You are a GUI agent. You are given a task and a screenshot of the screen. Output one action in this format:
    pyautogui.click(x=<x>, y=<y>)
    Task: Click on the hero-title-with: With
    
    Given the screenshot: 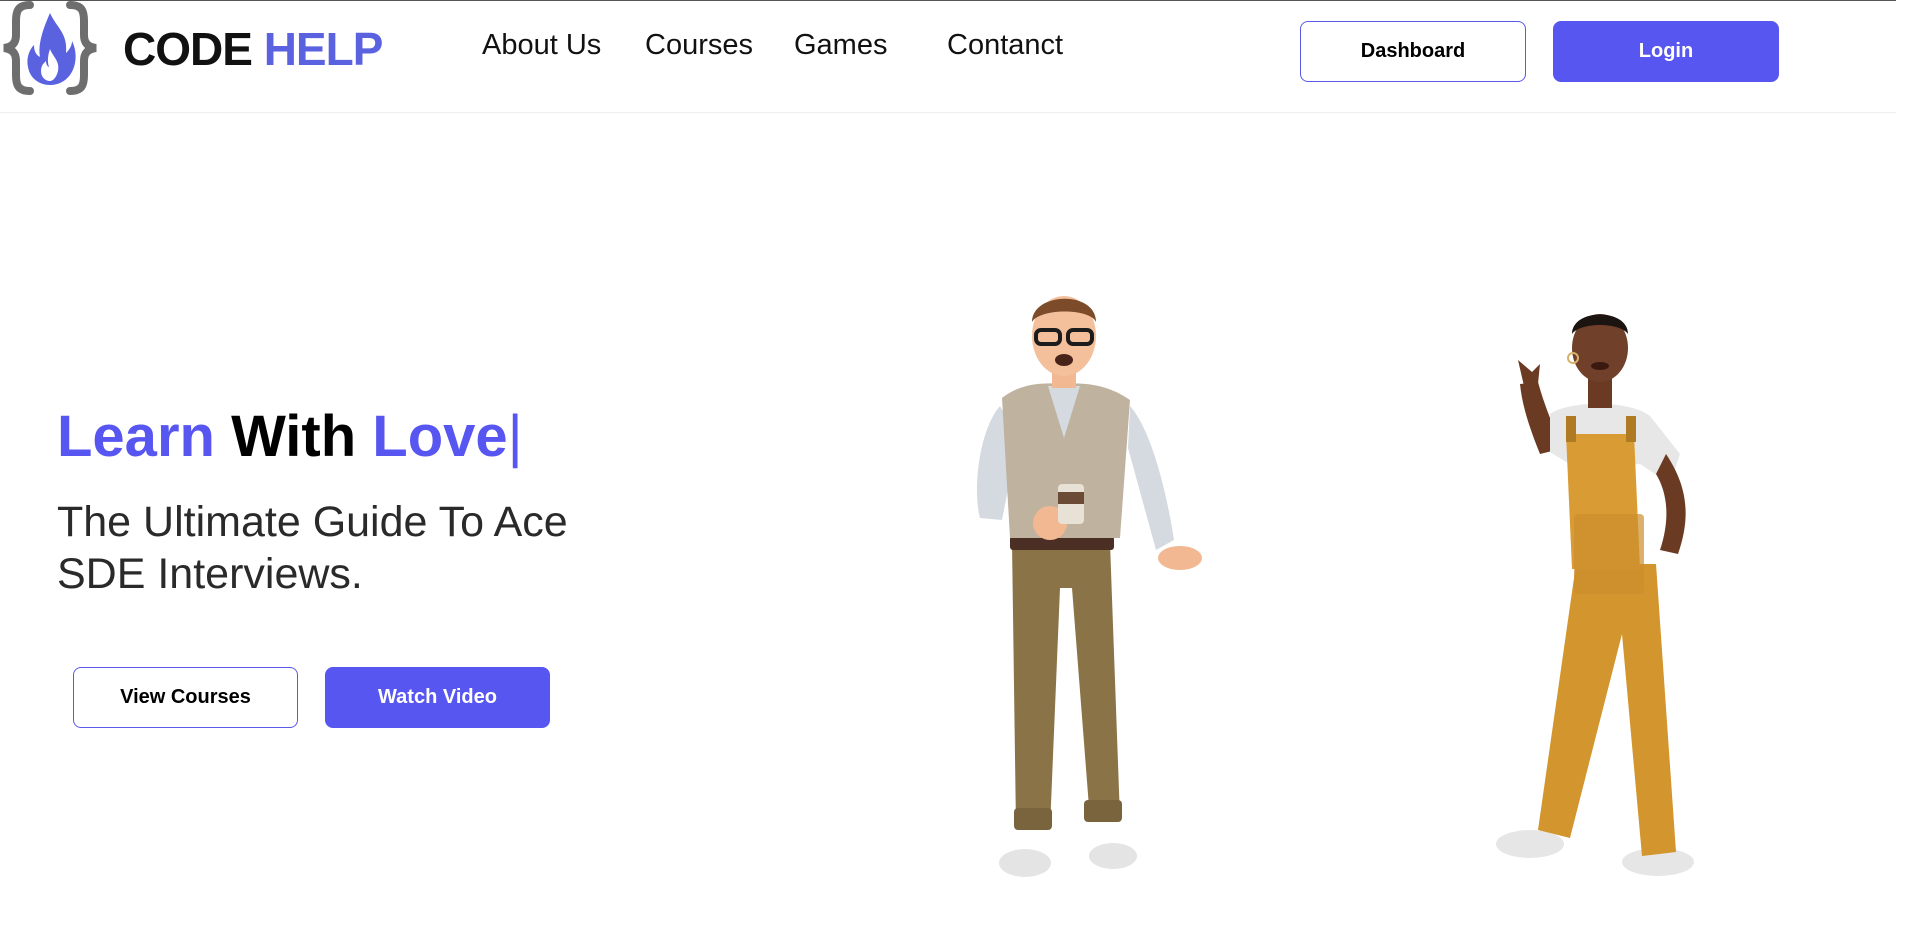 What is the action you would take?
    pyautogui.click(x=294, y=436)
    